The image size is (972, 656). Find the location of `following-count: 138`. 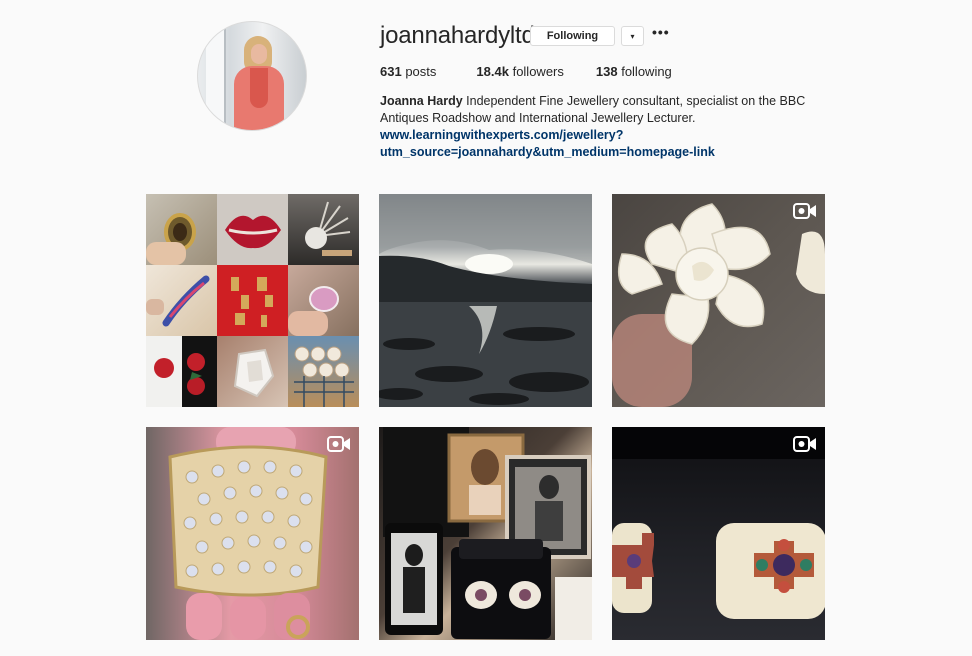

following-count: 138 is located at coordinates (606, 71).